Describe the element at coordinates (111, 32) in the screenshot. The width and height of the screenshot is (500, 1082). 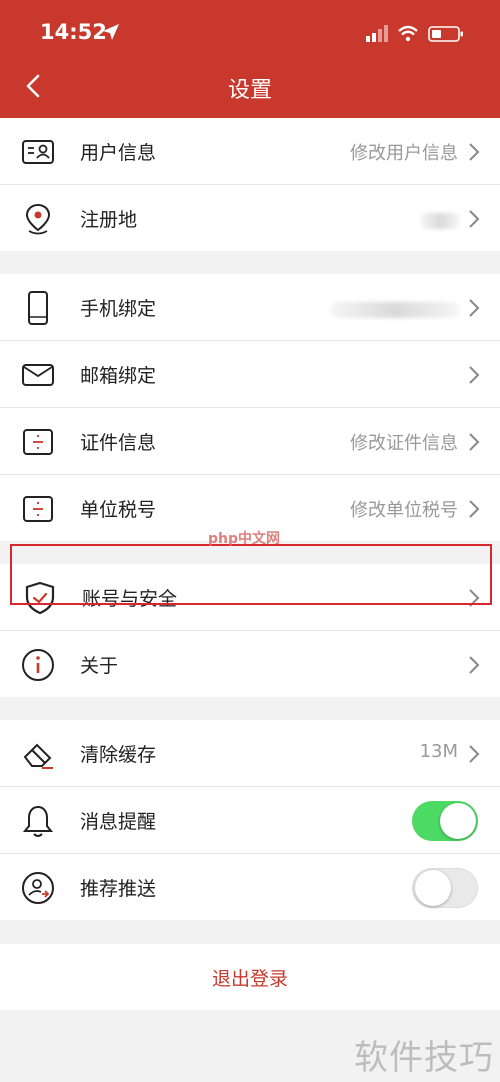
I see `location-arrow-icon` at that location.